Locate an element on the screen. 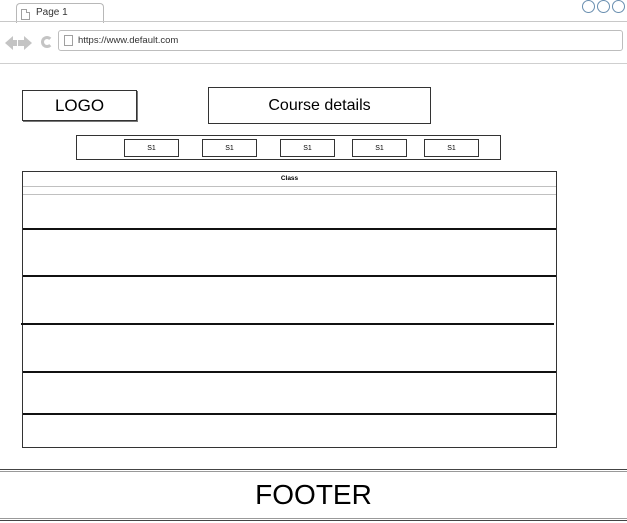 The image size is (627, 523). footer-text: FOOTER is located at coordinates (313, 494).